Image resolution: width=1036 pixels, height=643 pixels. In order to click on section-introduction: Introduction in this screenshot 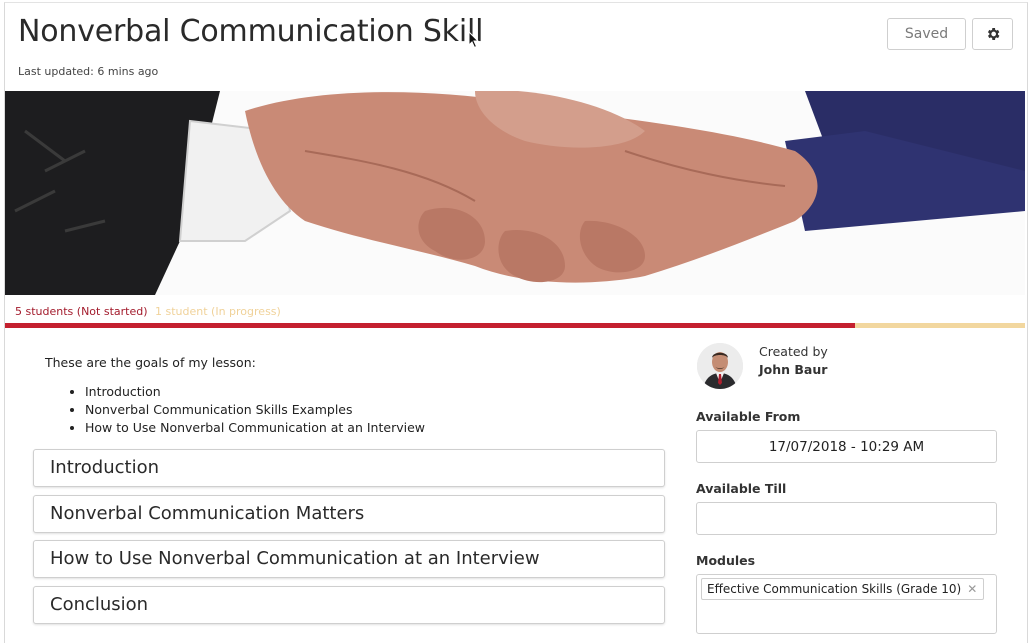, I will do `click(349, 468)`.